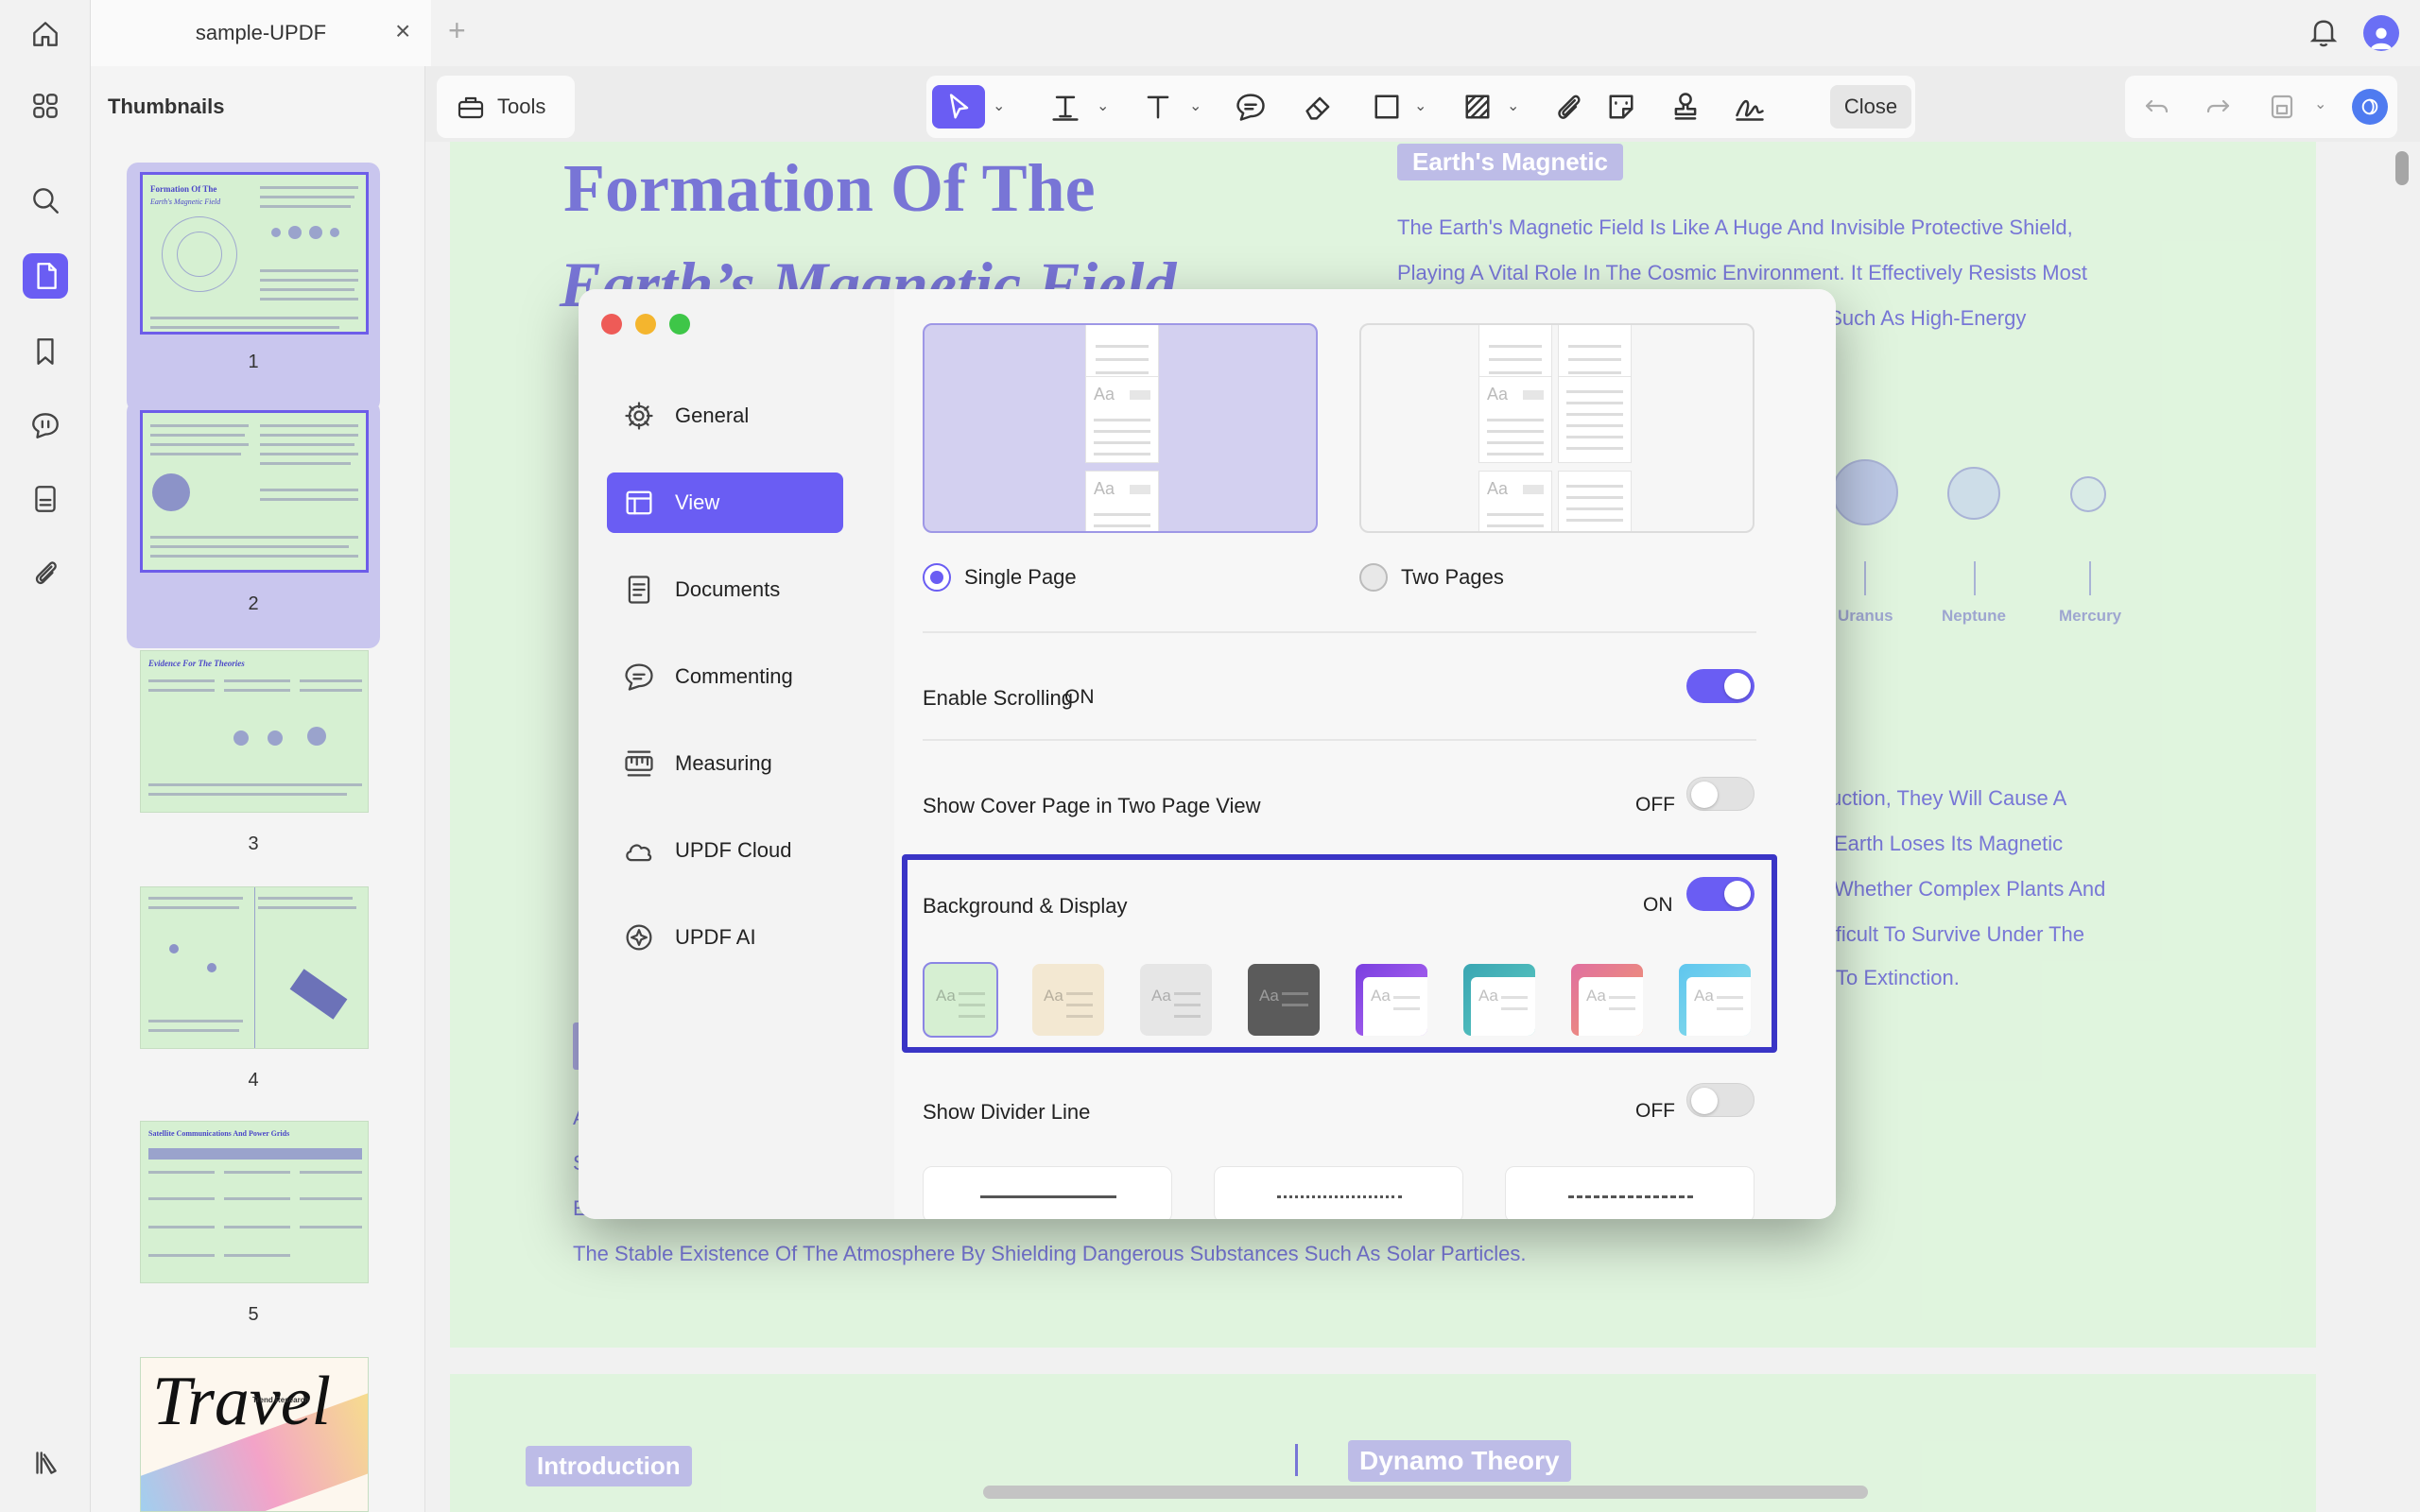 Image resolution: width=2420 pixels, height=1512 pixels. I want to click on enable-scrolling-toggle, so click(1720, 686).